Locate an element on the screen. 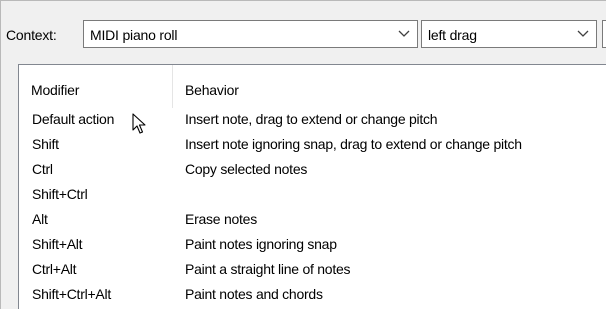  extra-dropdown-edge is located at coordinates (604, 34).